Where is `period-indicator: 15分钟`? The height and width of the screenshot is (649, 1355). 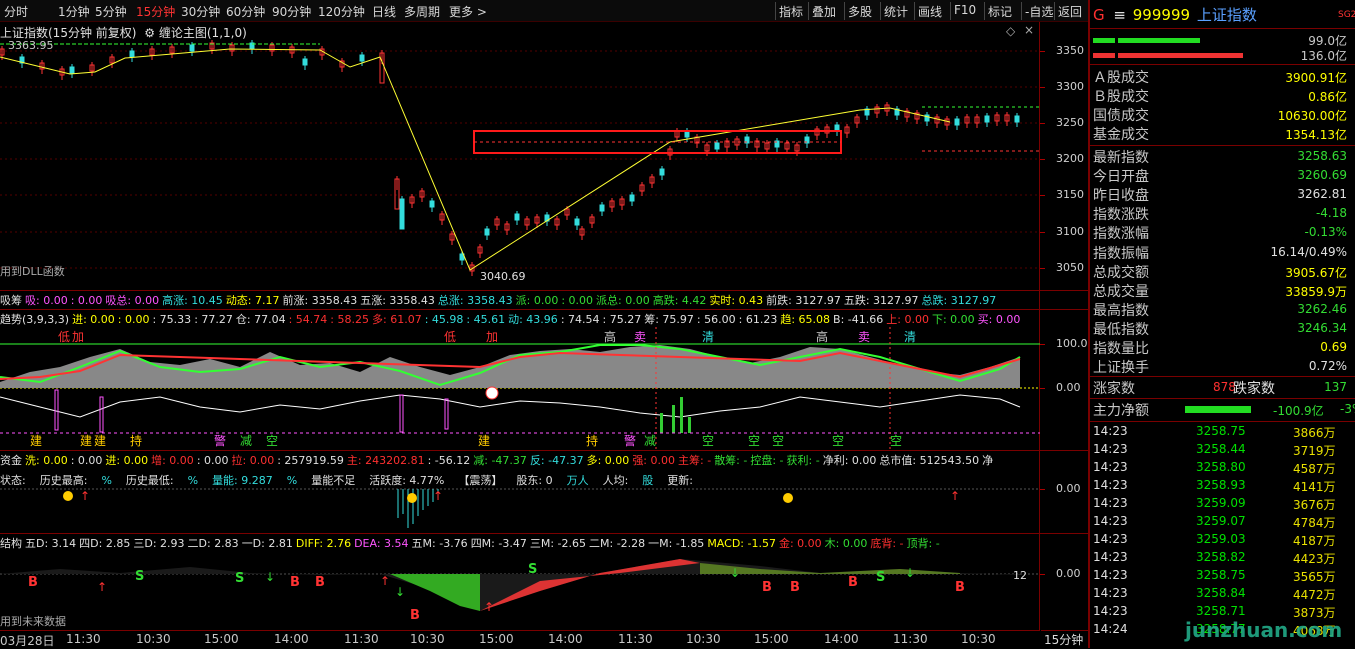
period-indicator: 15分钟 is located at coordinates (1064, 639).